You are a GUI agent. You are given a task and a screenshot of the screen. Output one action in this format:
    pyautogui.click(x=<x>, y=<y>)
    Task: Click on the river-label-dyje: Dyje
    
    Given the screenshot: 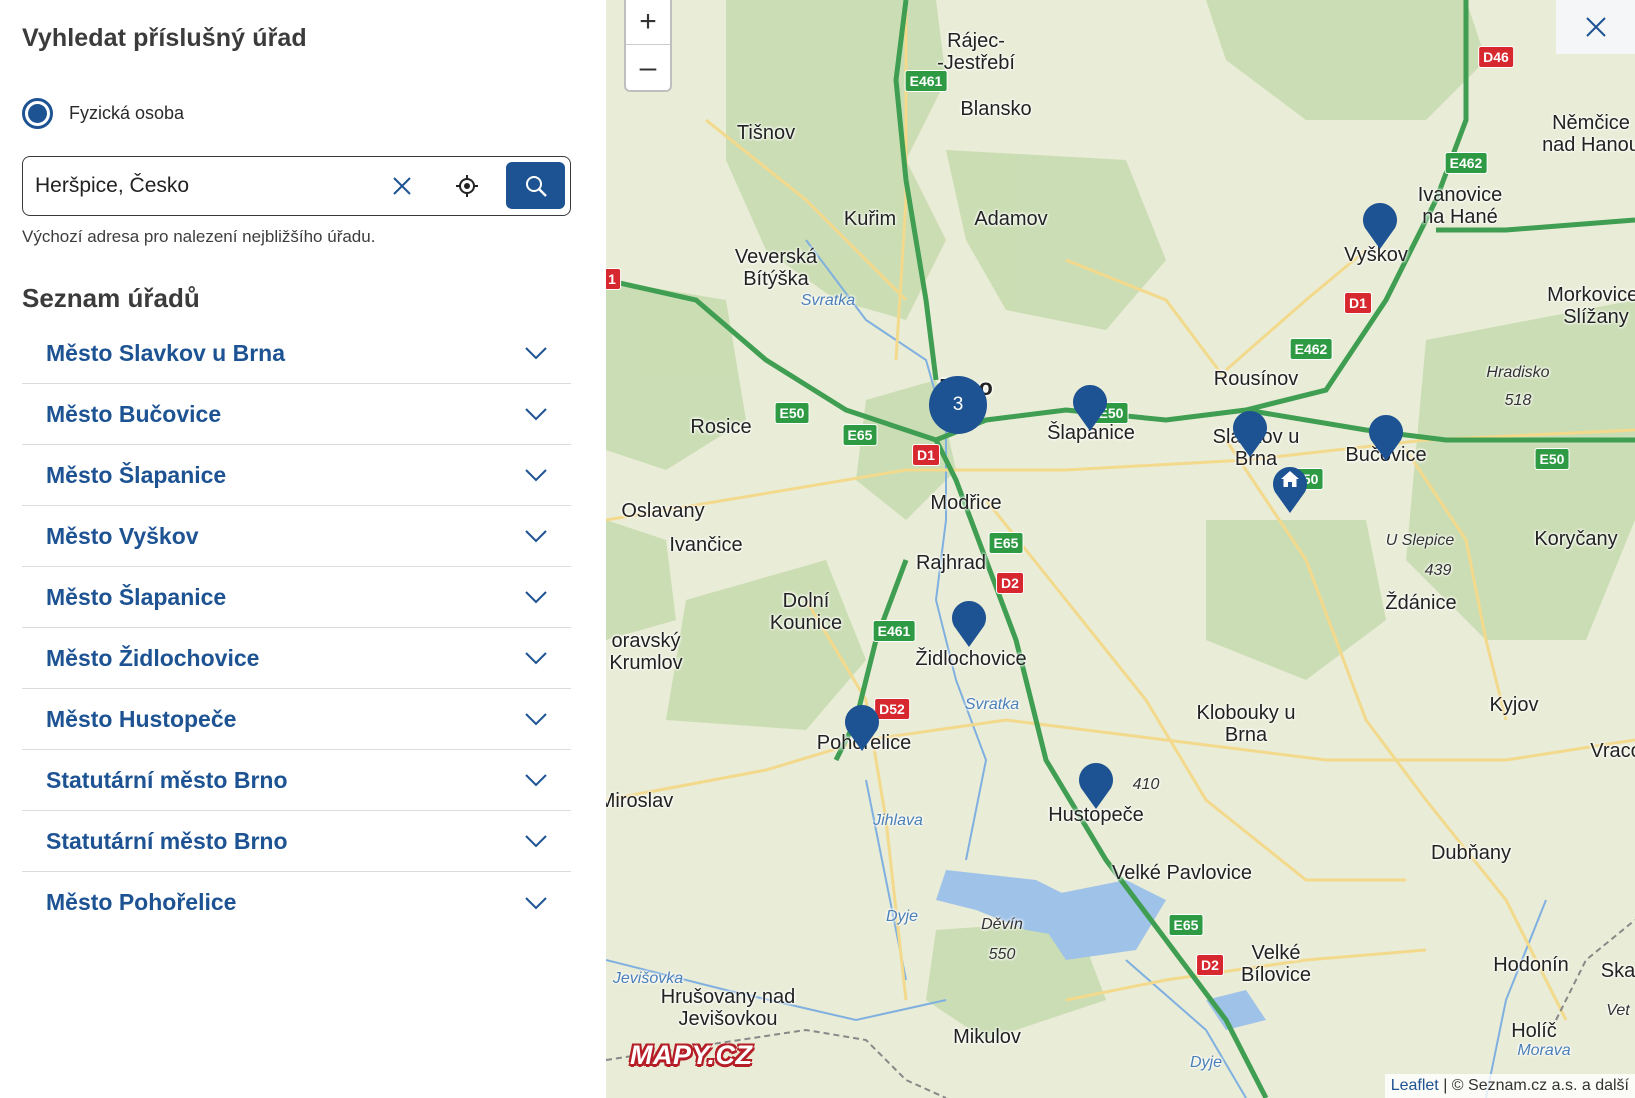 What is the action you would take?
    pyautogui.click(x=902, y=916)
    